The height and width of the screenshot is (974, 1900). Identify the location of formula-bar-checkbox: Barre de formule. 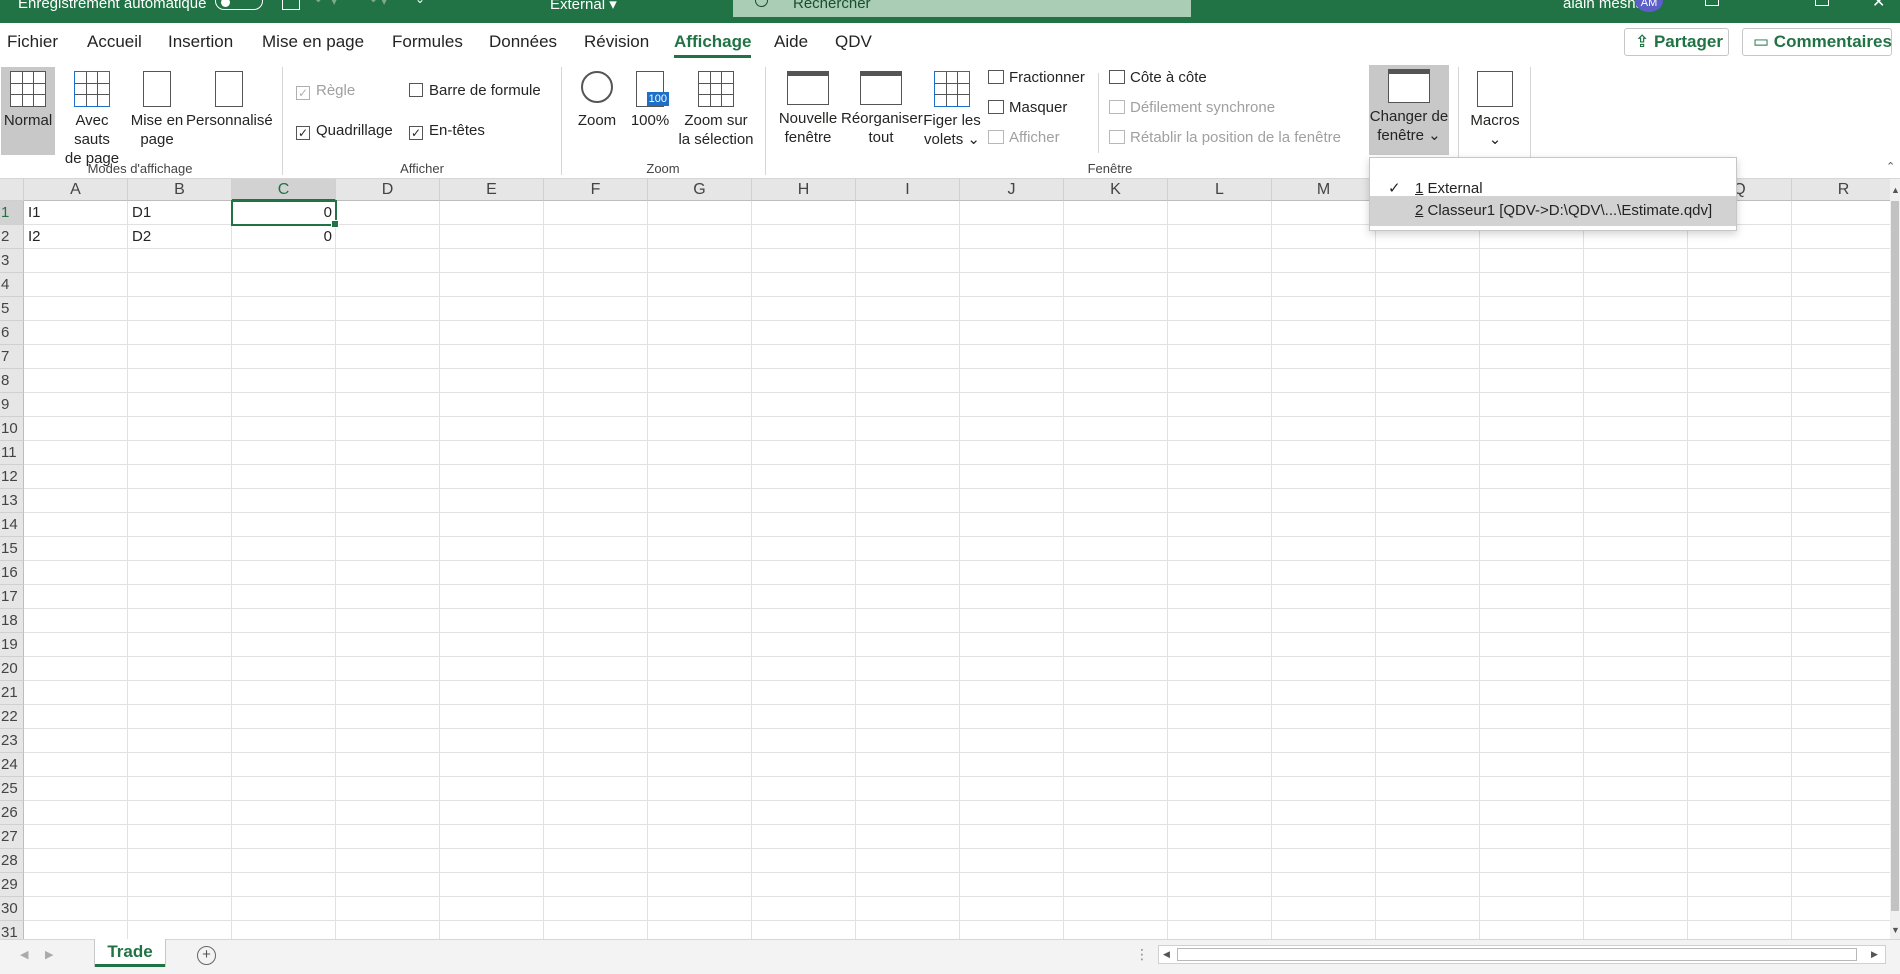
(475, 90).